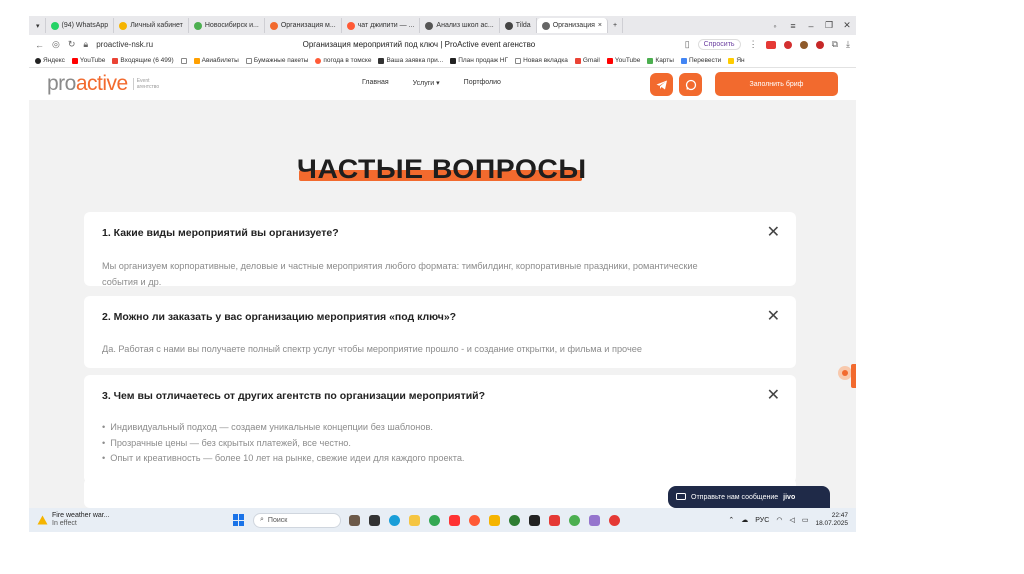 This screenshot has width=1024, height=574. I want to click on chevron-up-icon: ⌃, so click(731, 520).